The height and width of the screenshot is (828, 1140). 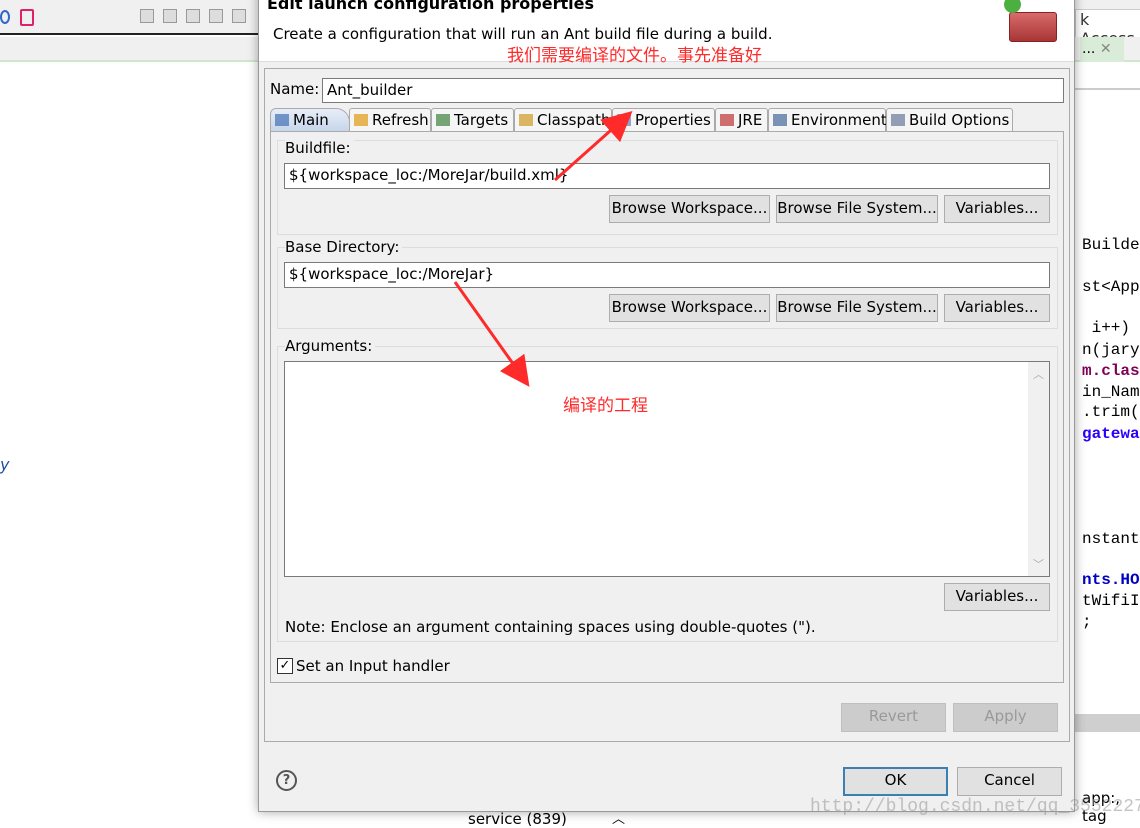 I want to click on annotation-note-2: 编译的工程, so click(x=605, y=406).